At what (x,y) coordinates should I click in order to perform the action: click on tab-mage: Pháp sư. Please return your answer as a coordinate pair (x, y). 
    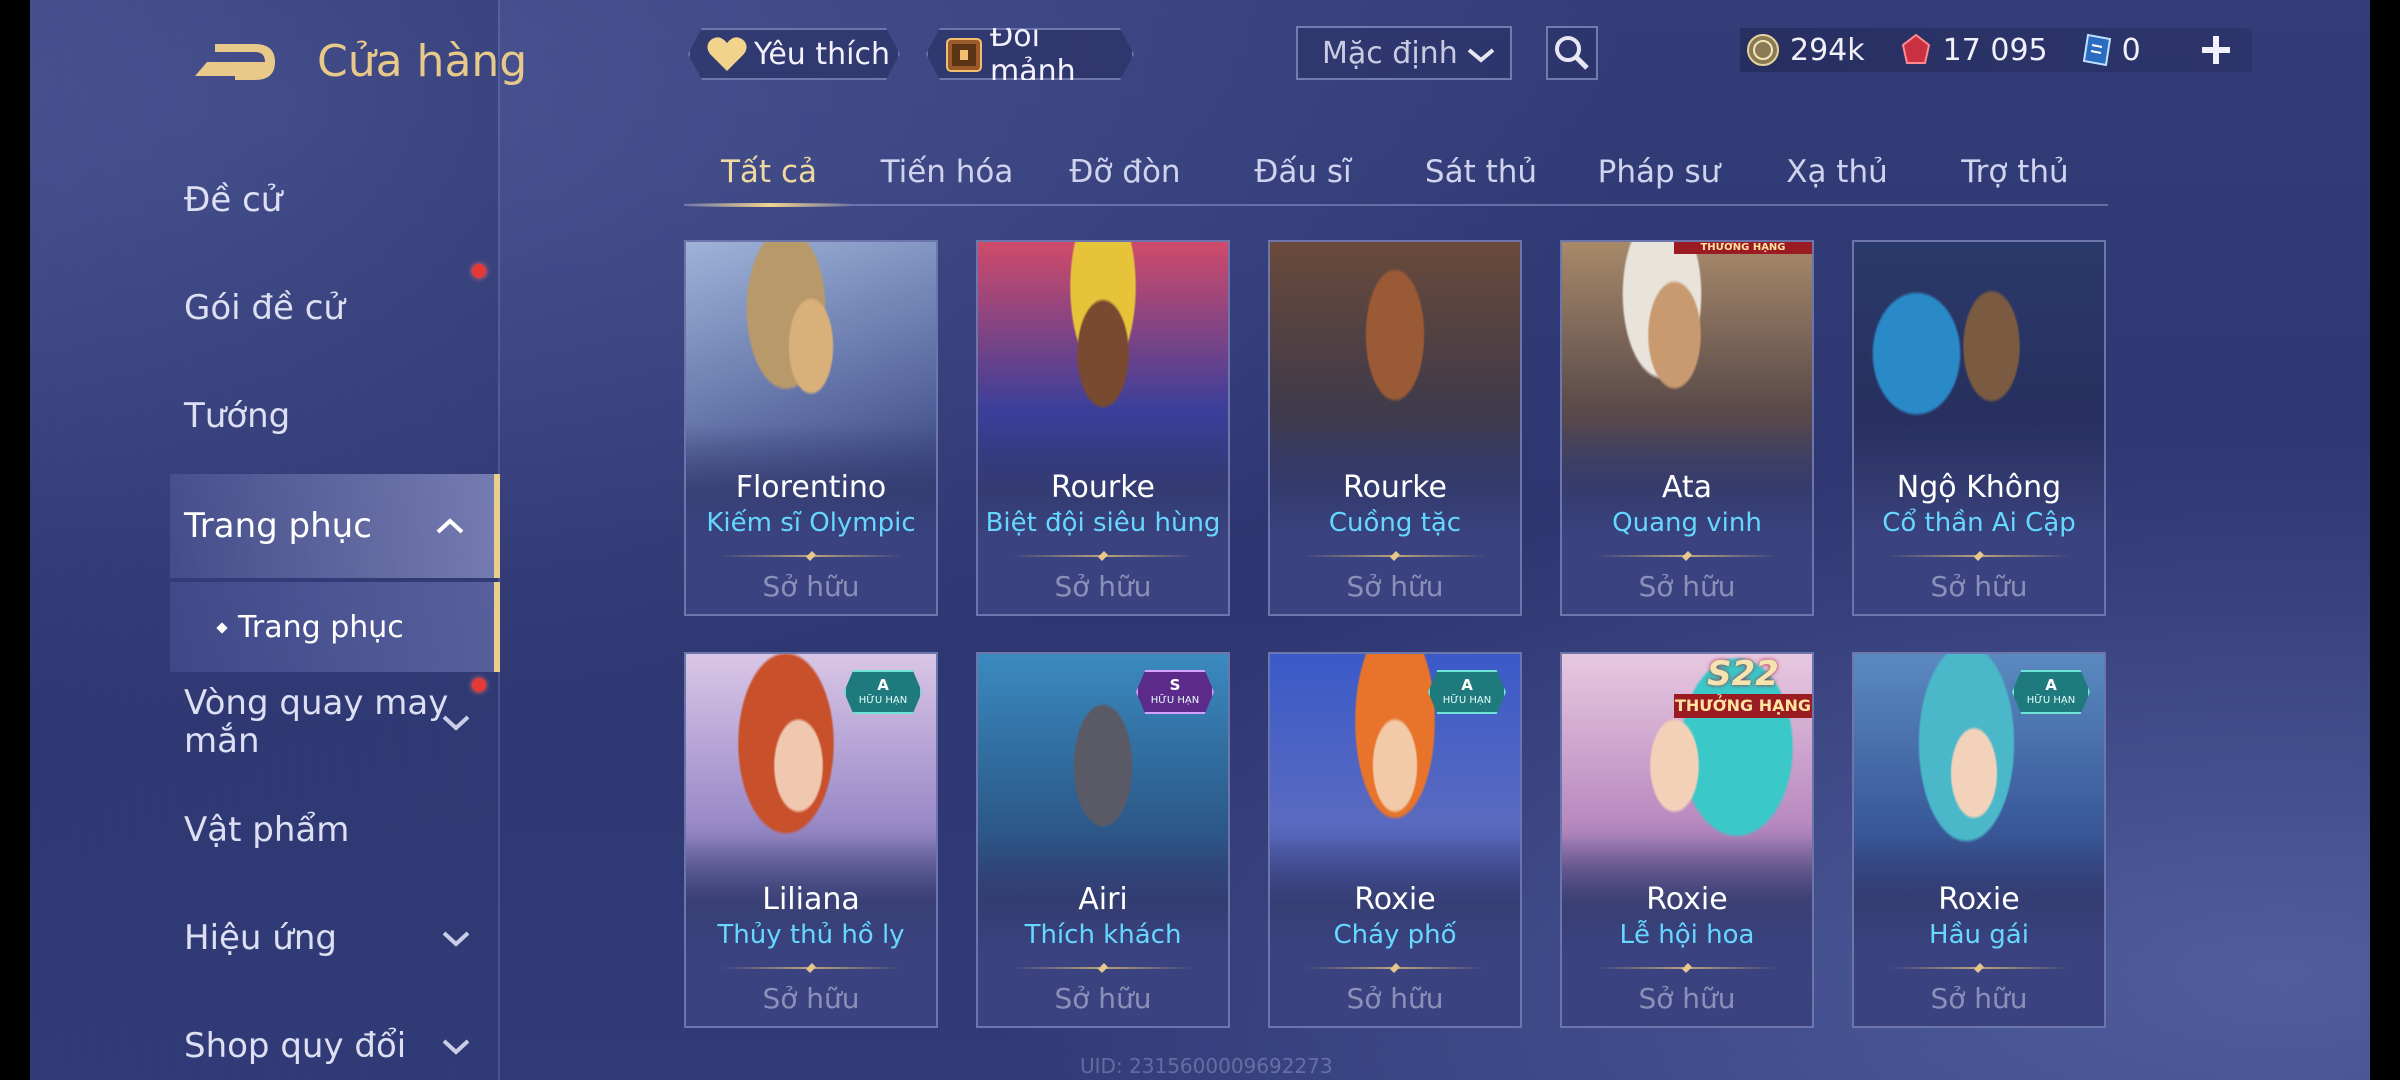
    Looking at the image, I should click on (1659, 172).